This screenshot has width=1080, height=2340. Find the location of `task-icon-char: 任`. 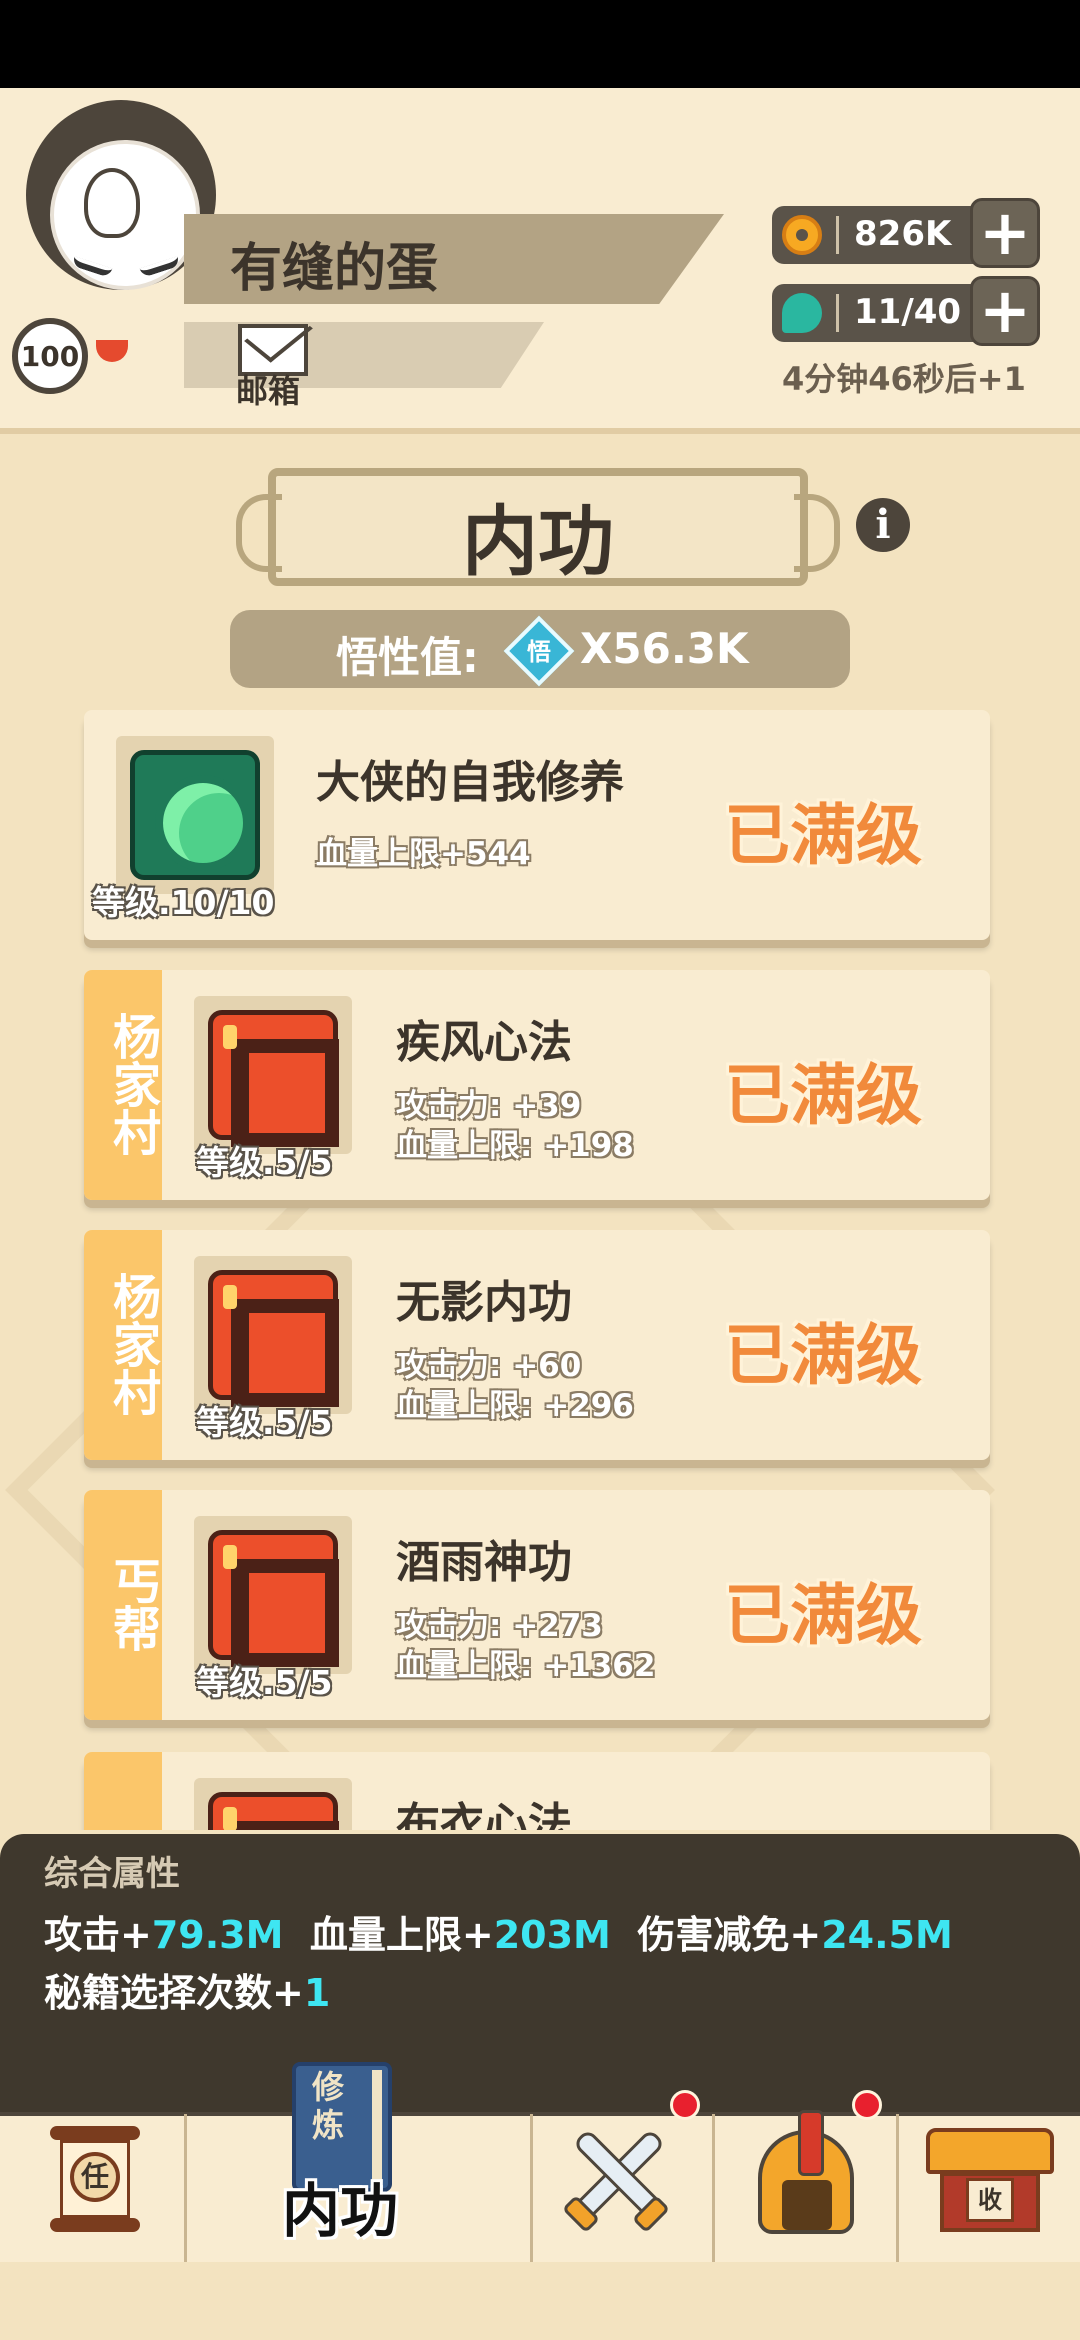

task-icon-char: 任 is located at coordinates (95, 2177).